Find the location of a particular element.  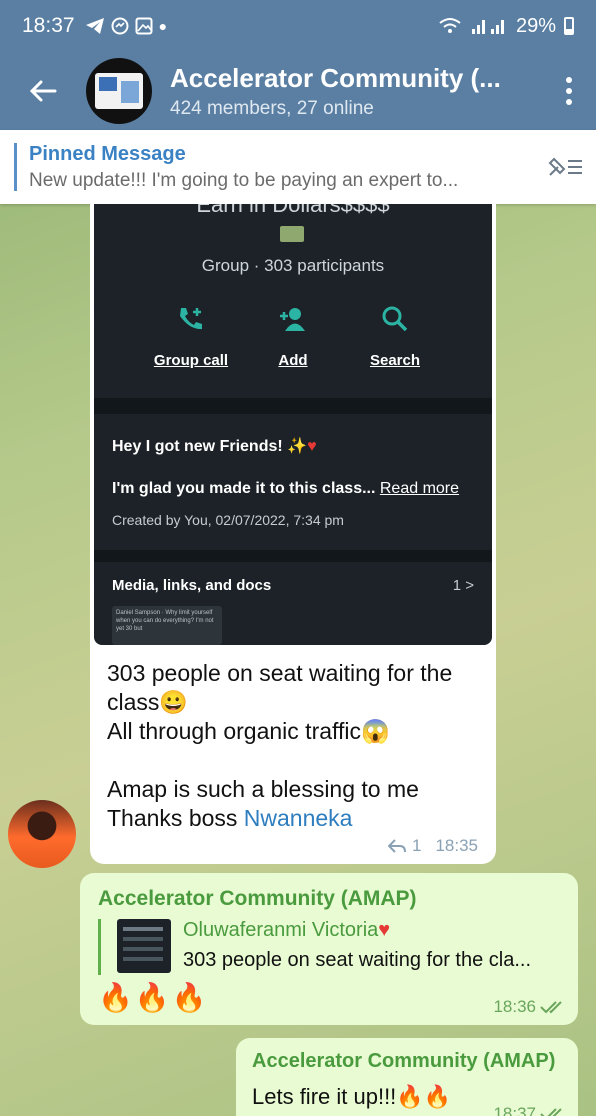

sparkle-icon: ✨ is located at coordinates (297, 446).